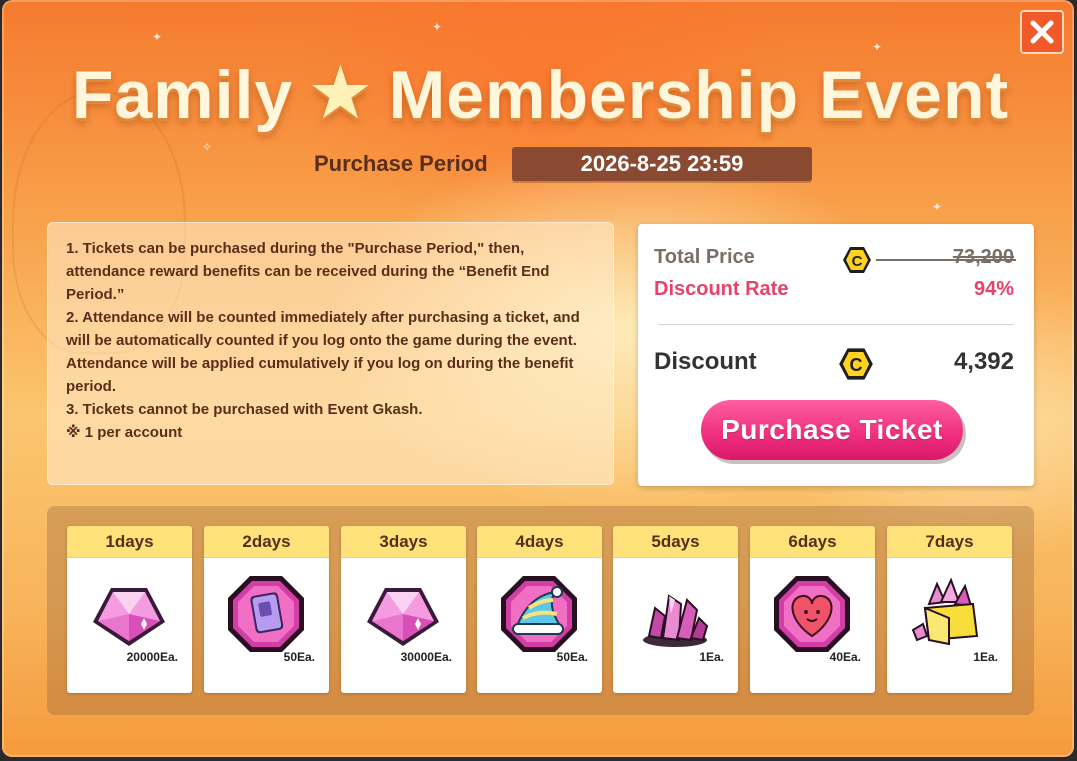  I want to click on discount-rate-value: 94%, so click(993, 289).